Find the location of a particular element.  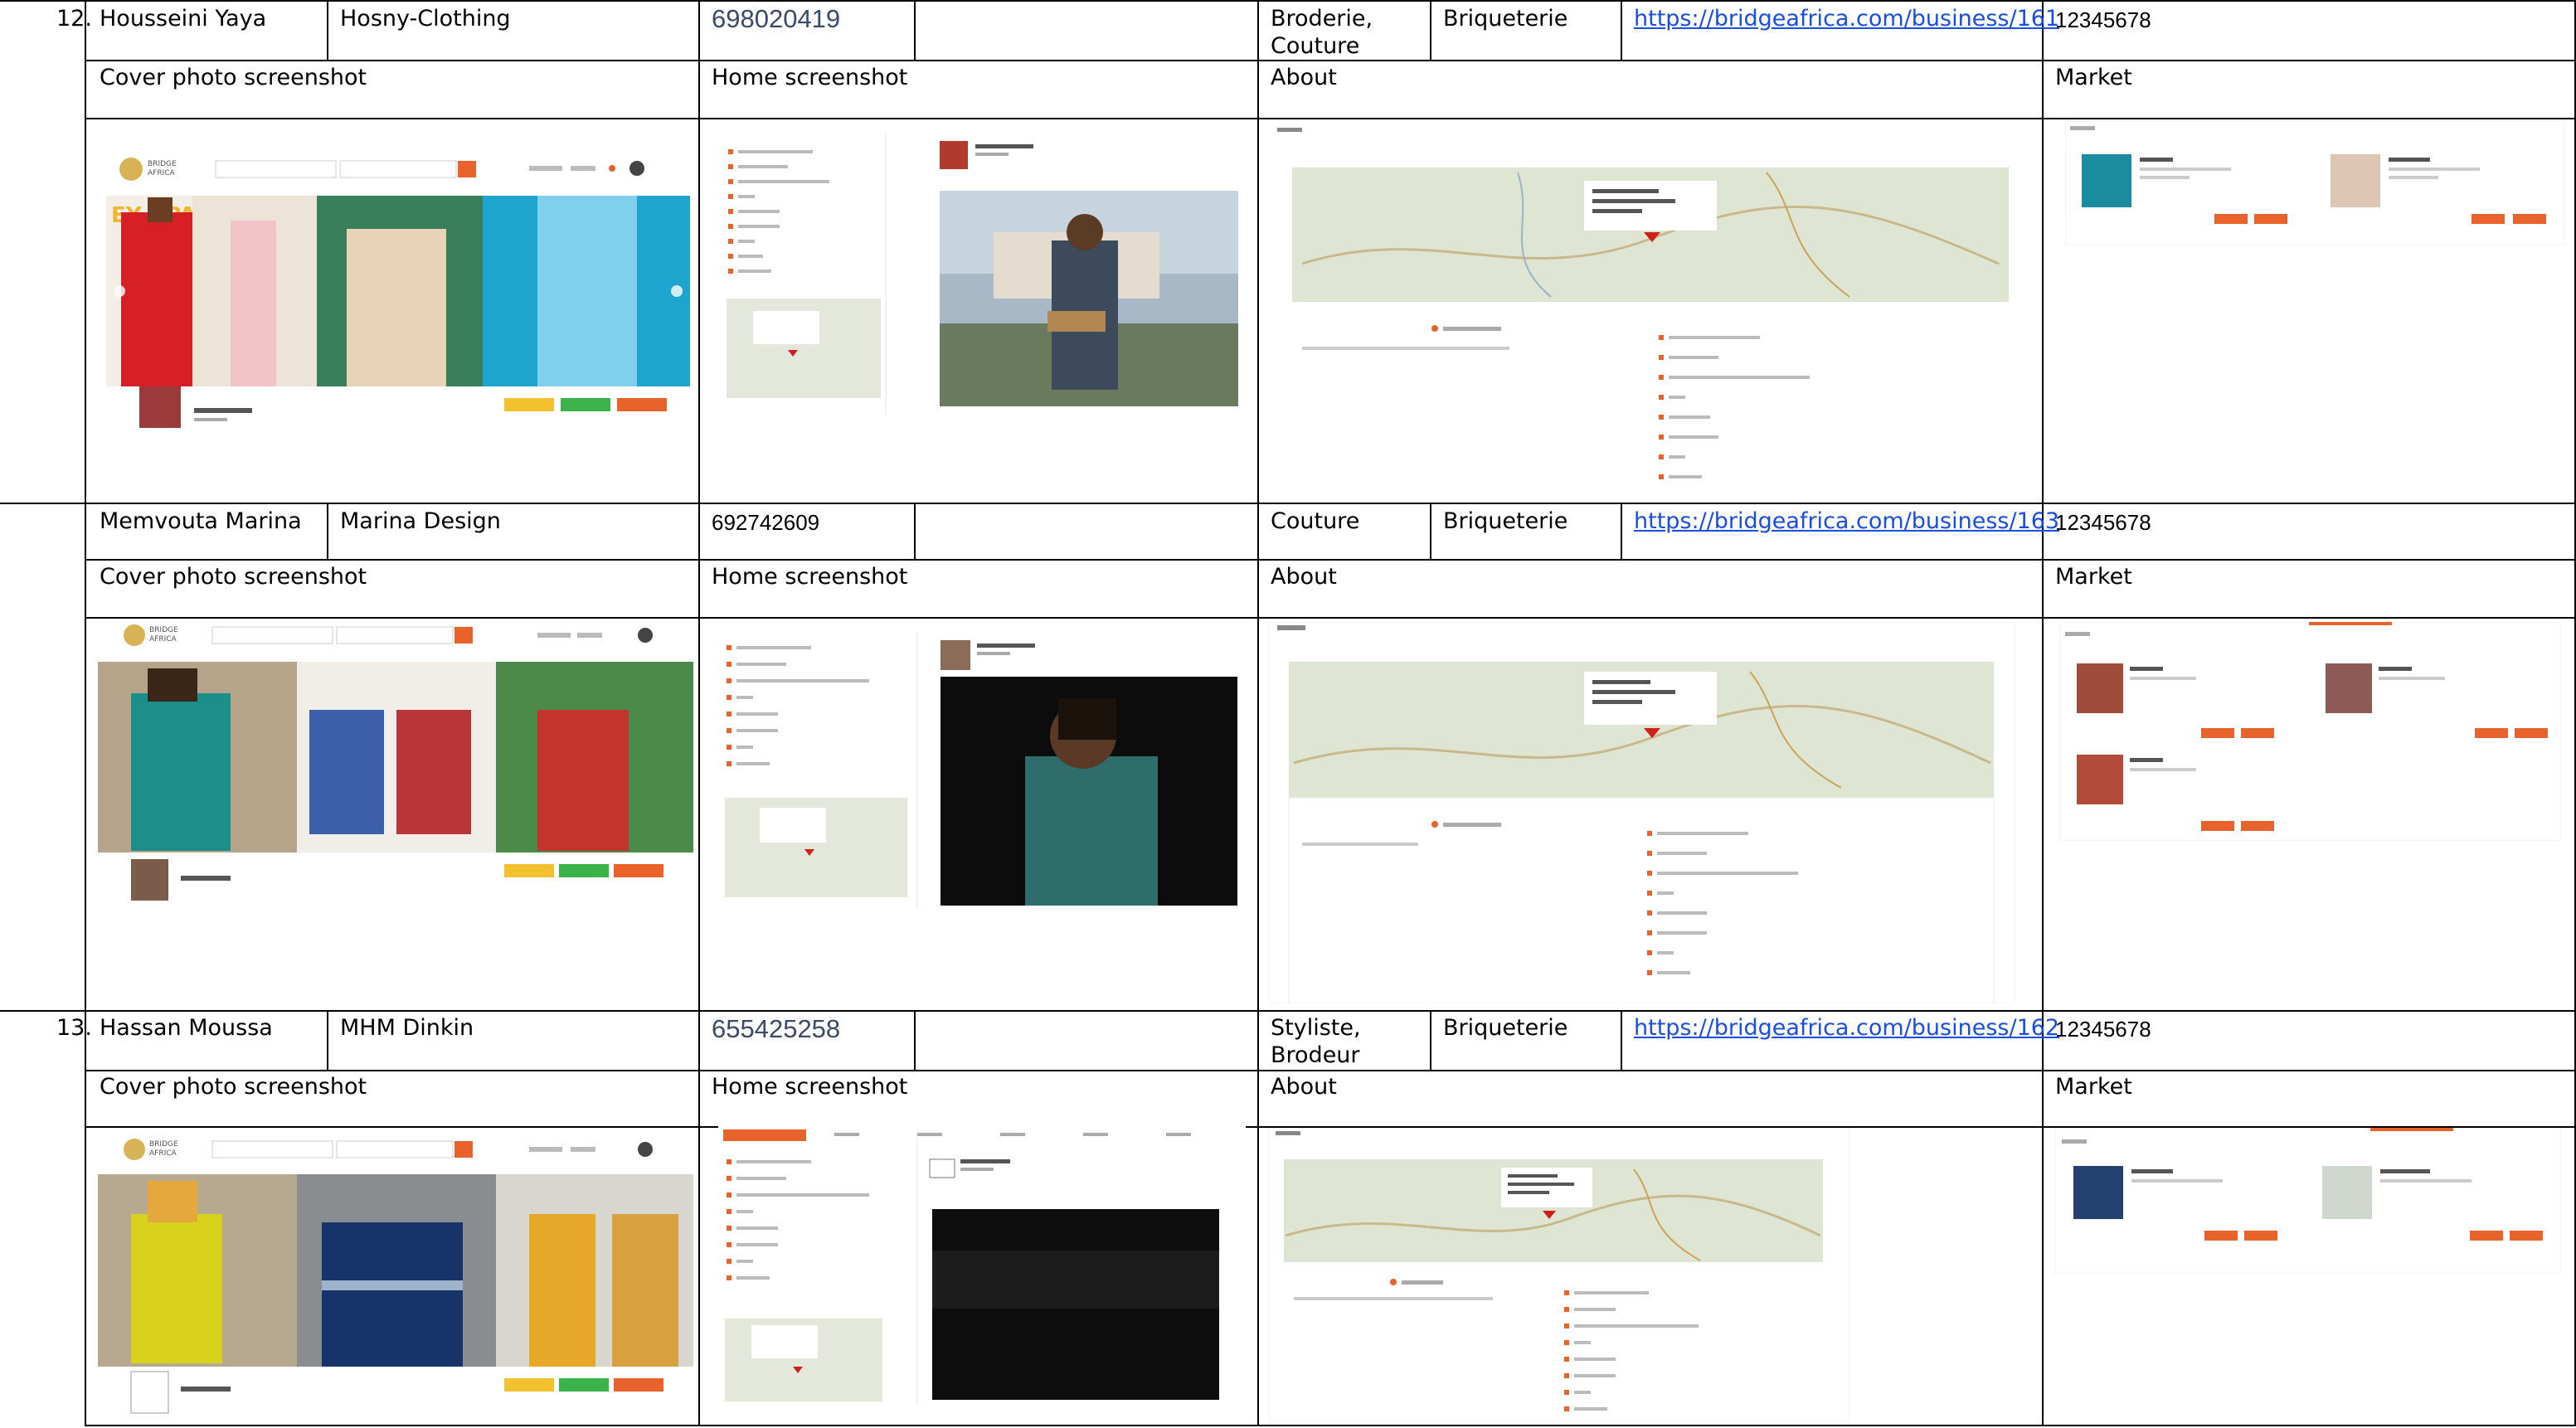

business-link: https://bridgeafrica.com/business/163 is located at coordinates (1847, 521).